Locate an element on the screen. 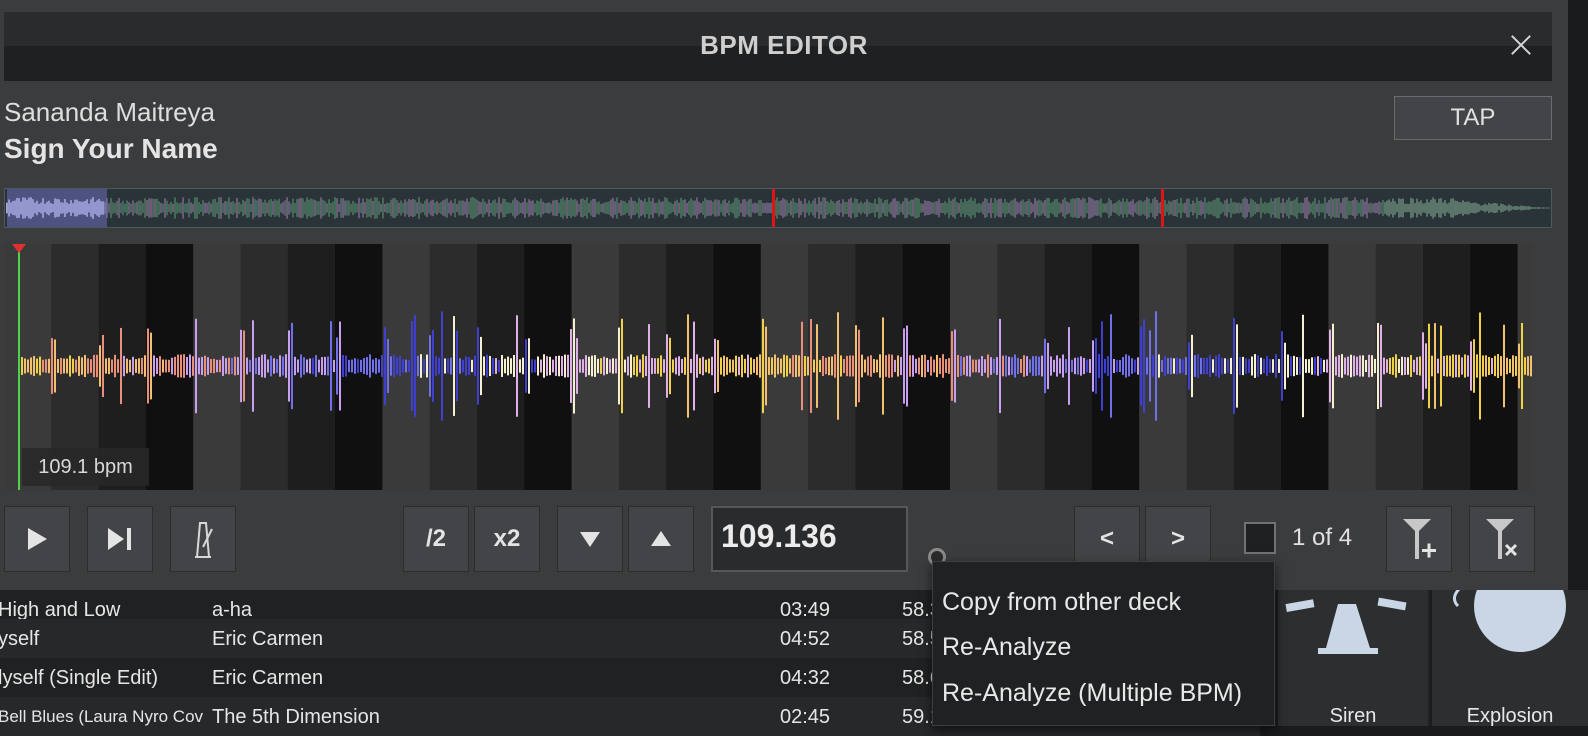 This screenshot has width=1588, height=736. bpm-value-field: 109.136 is located at coordinates (809, 539).